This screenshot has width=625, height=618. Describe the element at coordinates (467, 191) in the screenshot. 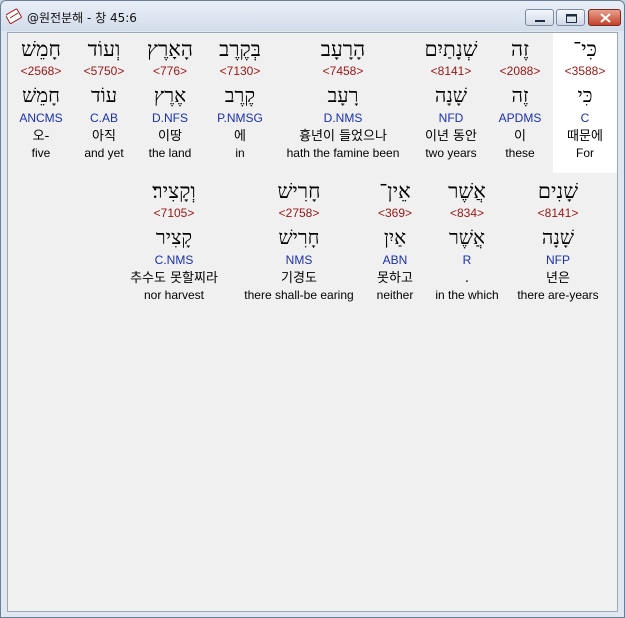

I see `hebrew-word: אֲשֶׁר` at that location.